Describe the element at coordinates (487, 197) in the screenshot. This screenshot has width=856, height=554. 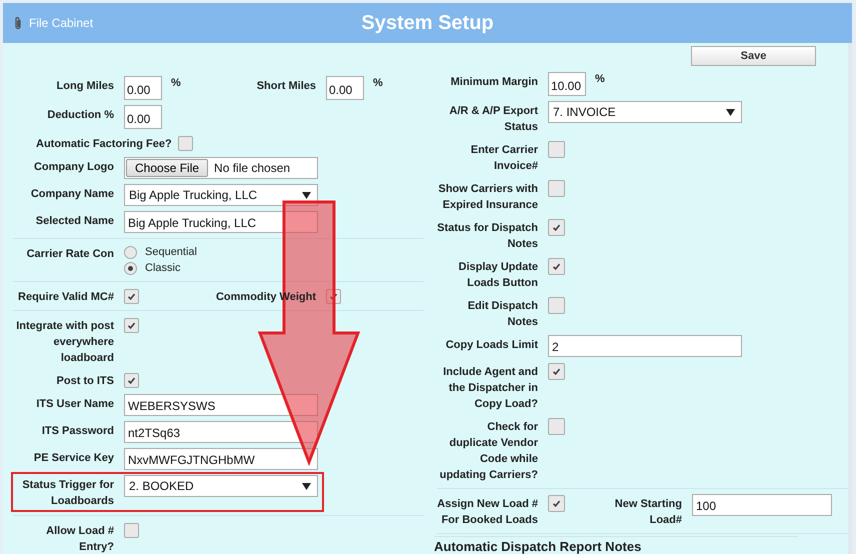
I see `field-label: Show Carriers with Expired Insurance` at that location.